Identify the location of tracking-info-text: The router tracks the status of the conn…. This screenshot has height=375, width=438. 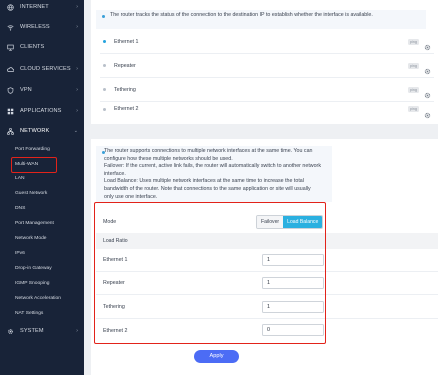
(241, 15).